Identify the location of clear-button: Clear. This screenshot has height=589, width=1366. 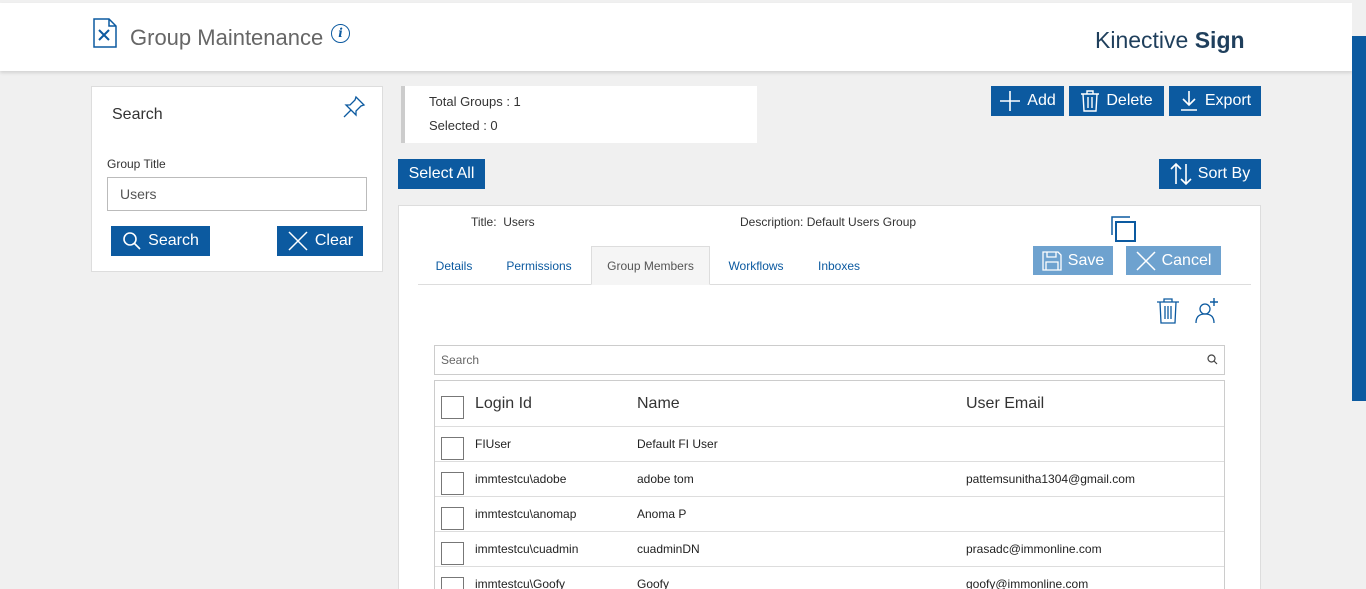
(320, 241).